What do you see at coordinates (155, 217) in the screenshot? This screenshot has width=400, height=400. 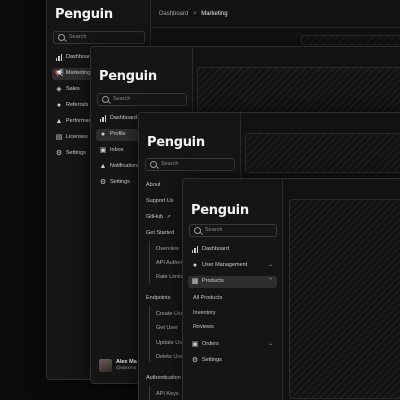 I see `link-github-label: GitHub` at bounding box center [155, 217].